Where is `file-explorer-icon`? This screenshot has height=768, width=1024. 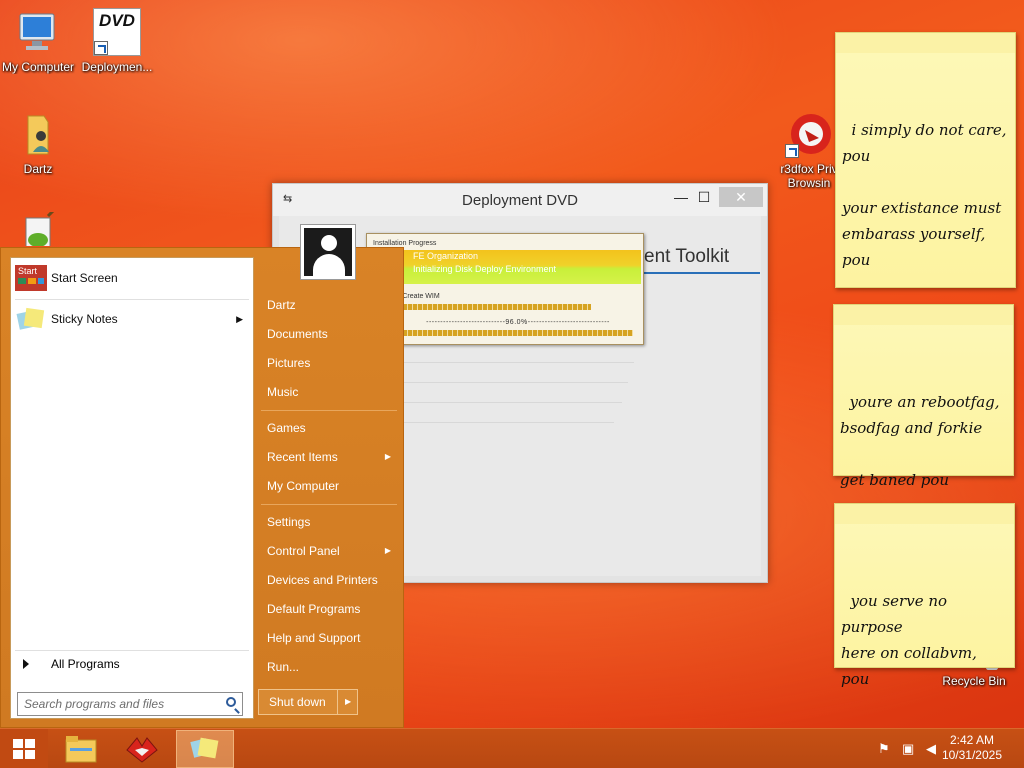 file-explorer-icon is located at coordinates (81, 749).